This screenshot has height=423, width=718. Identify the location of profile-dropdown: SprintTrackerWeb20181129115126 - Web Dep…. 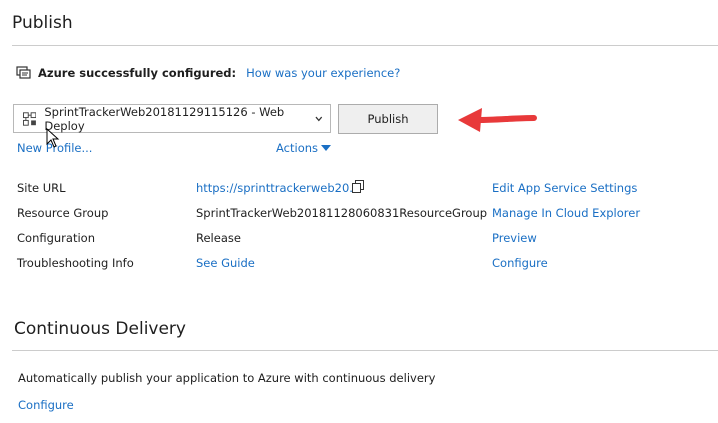
(172, 118).